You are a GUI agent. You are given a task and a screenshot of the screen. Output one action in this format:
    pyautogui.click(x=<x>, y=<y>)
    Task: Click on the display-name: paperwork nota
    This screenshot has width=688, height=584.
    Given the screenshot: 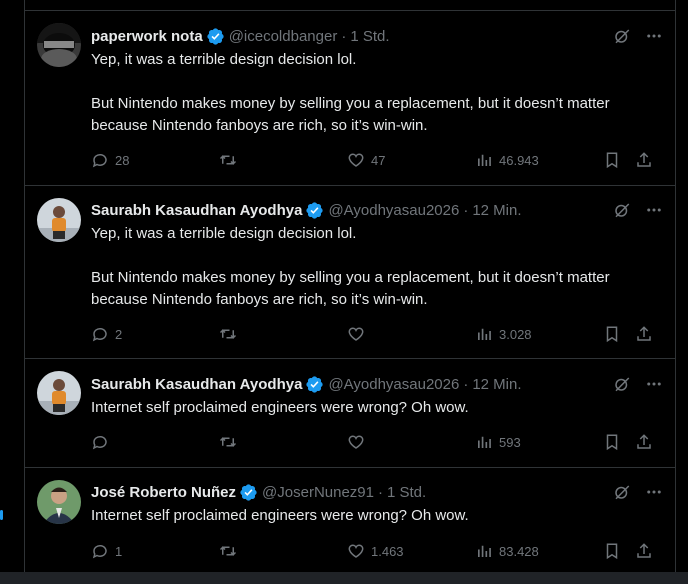 What is the action you would take?
    pyautogui.click(x=147, y=36)
    